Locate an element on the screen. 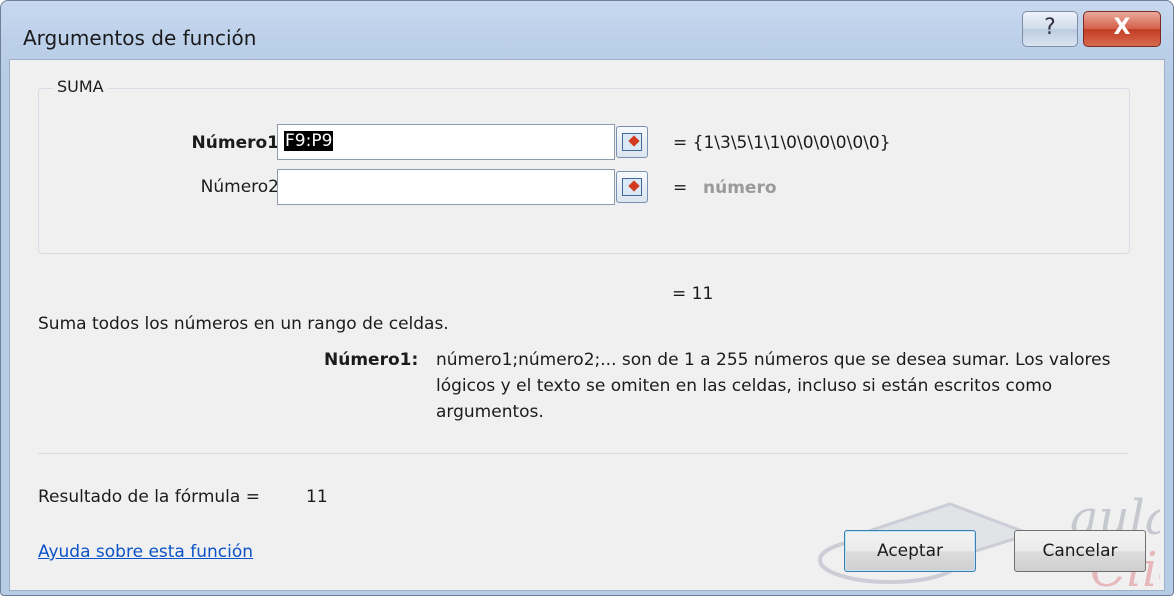 The height and width of the screenshot is (596, 1174). arg-label-numero1: Número1 is located at coordinates (235, 143).